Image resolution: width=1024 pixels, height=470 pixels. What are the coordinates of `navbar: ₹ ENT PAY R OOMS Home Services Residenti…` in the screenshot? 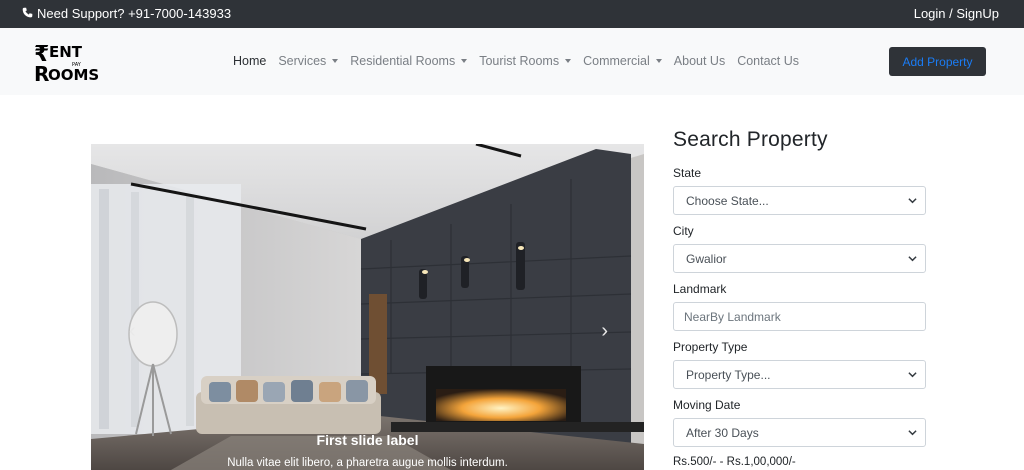 It's located at (512, 61).